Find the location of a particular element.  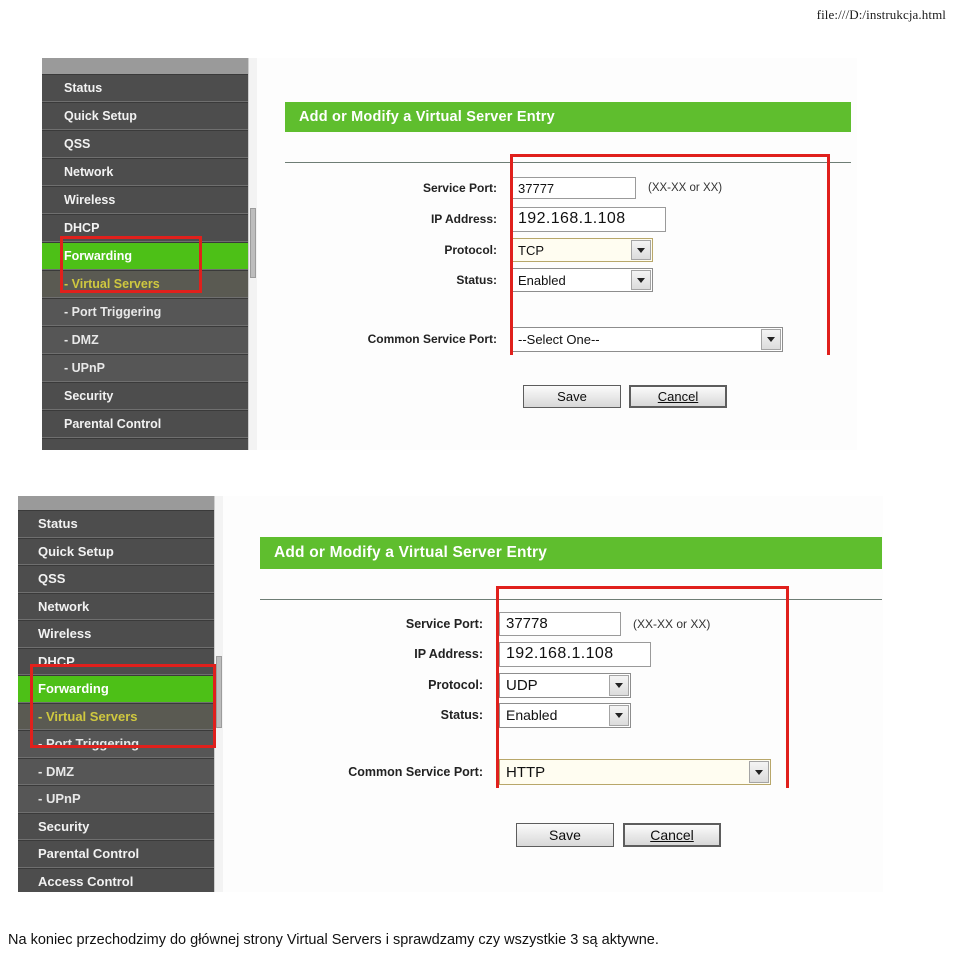

header-url: file:///D:/instrukcja.html is located at coordinates (881, 14).